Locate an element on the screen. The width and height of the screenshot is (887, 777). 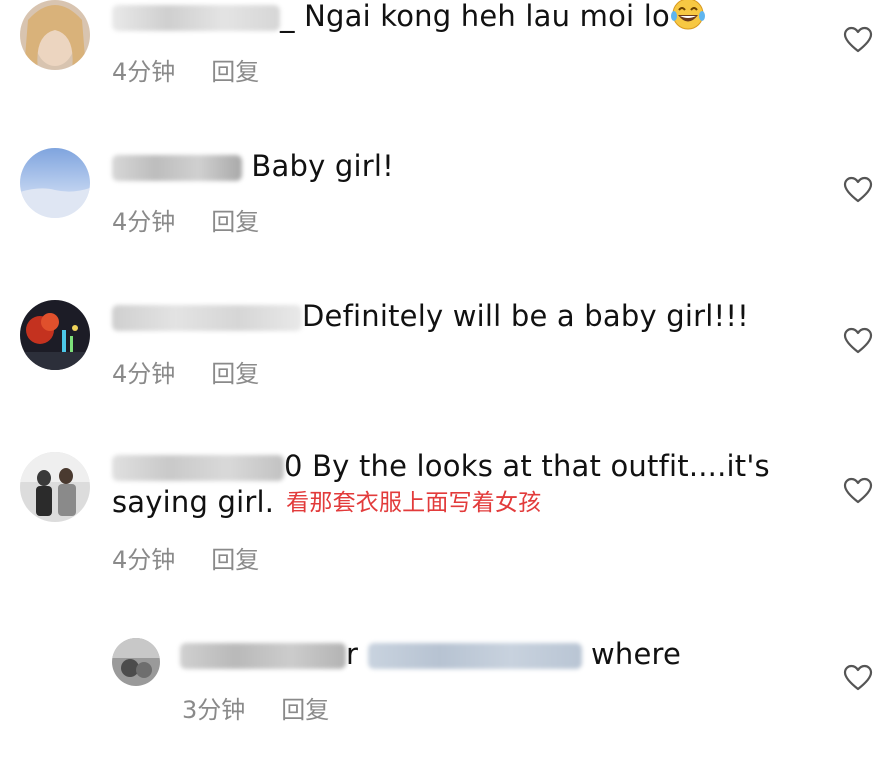
red-annotation: 看那套衣服上面写着女孩 is located at coordinates (414, 503).